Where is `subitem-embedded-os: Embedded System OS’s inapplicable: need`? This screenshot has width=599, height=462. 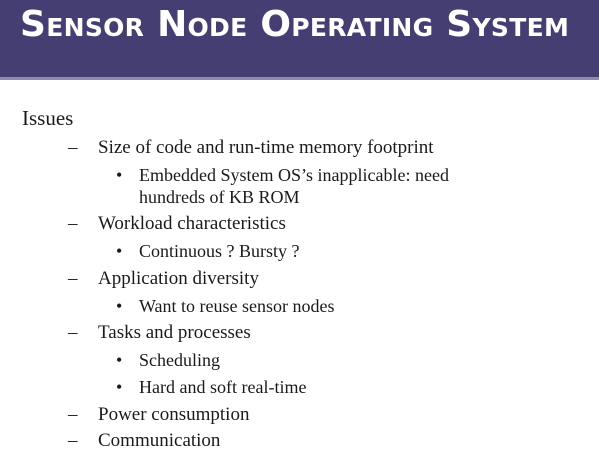 subitem-embedded-os: Embedded System OS’s inapplicable: need is located at coordinates (294, 175).